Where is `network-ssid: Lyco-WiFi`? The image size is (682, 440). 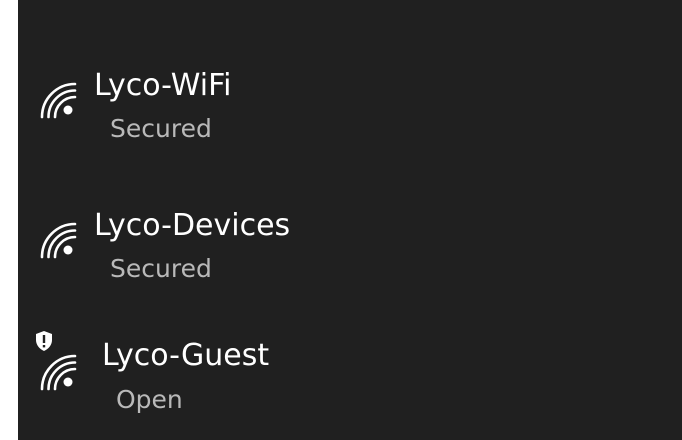 network-ssid: Lyco-WiFi is located at coordinates (163, 85).